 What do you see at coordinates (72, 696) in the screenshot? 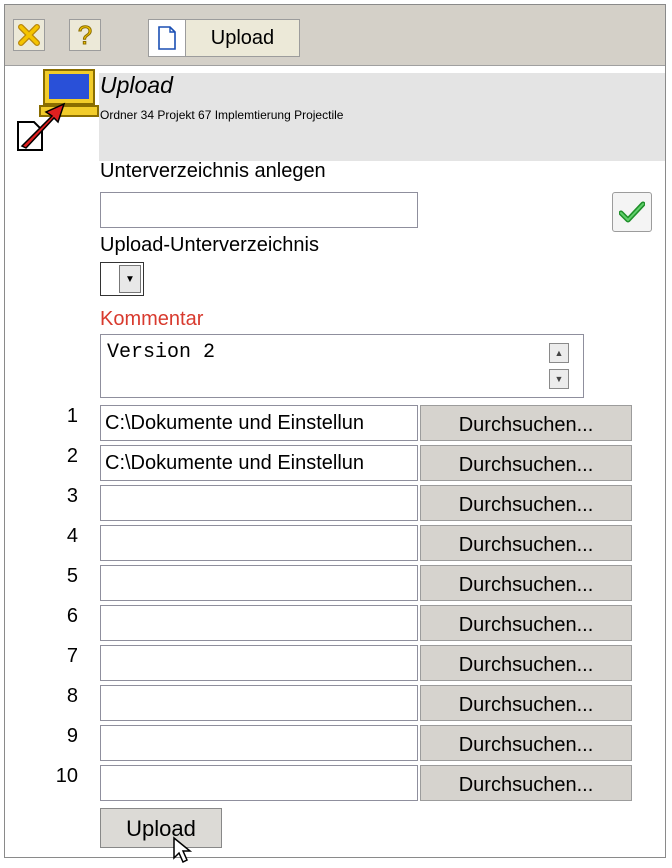
I see `file-row-number: 8` at bounding box center [72, 696].